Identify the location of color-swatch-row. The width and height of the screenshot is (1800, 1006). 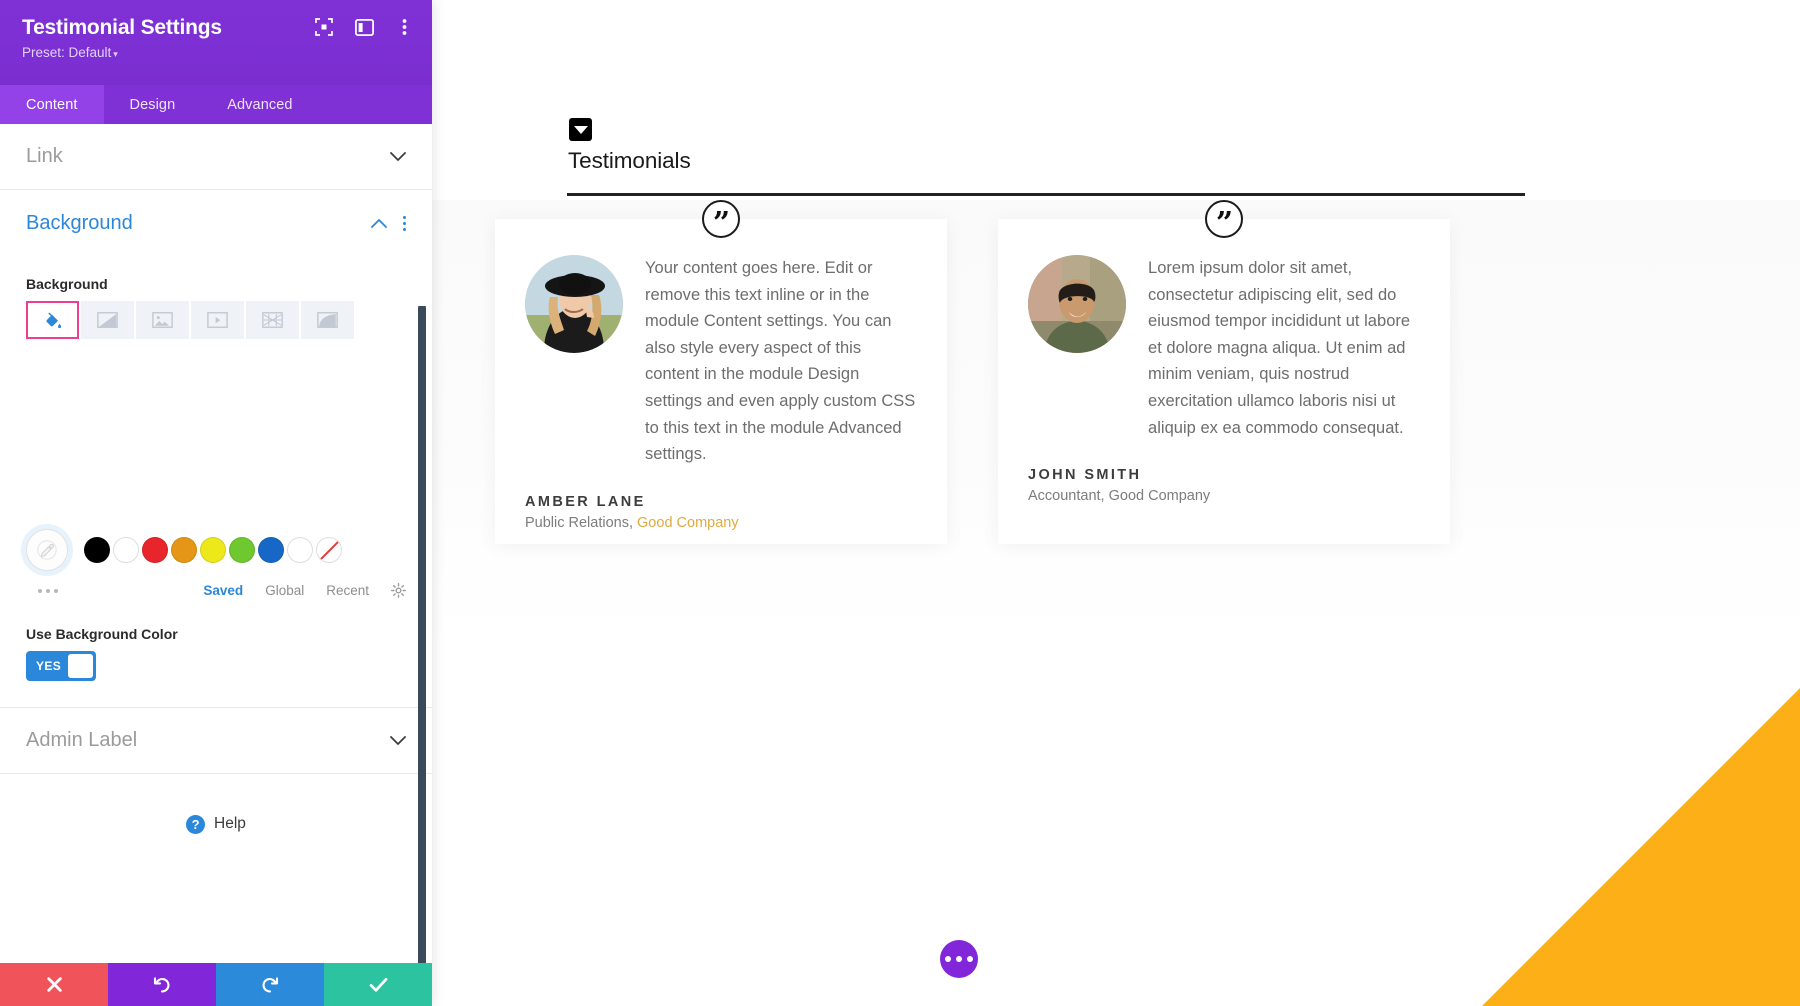
(216, 550).